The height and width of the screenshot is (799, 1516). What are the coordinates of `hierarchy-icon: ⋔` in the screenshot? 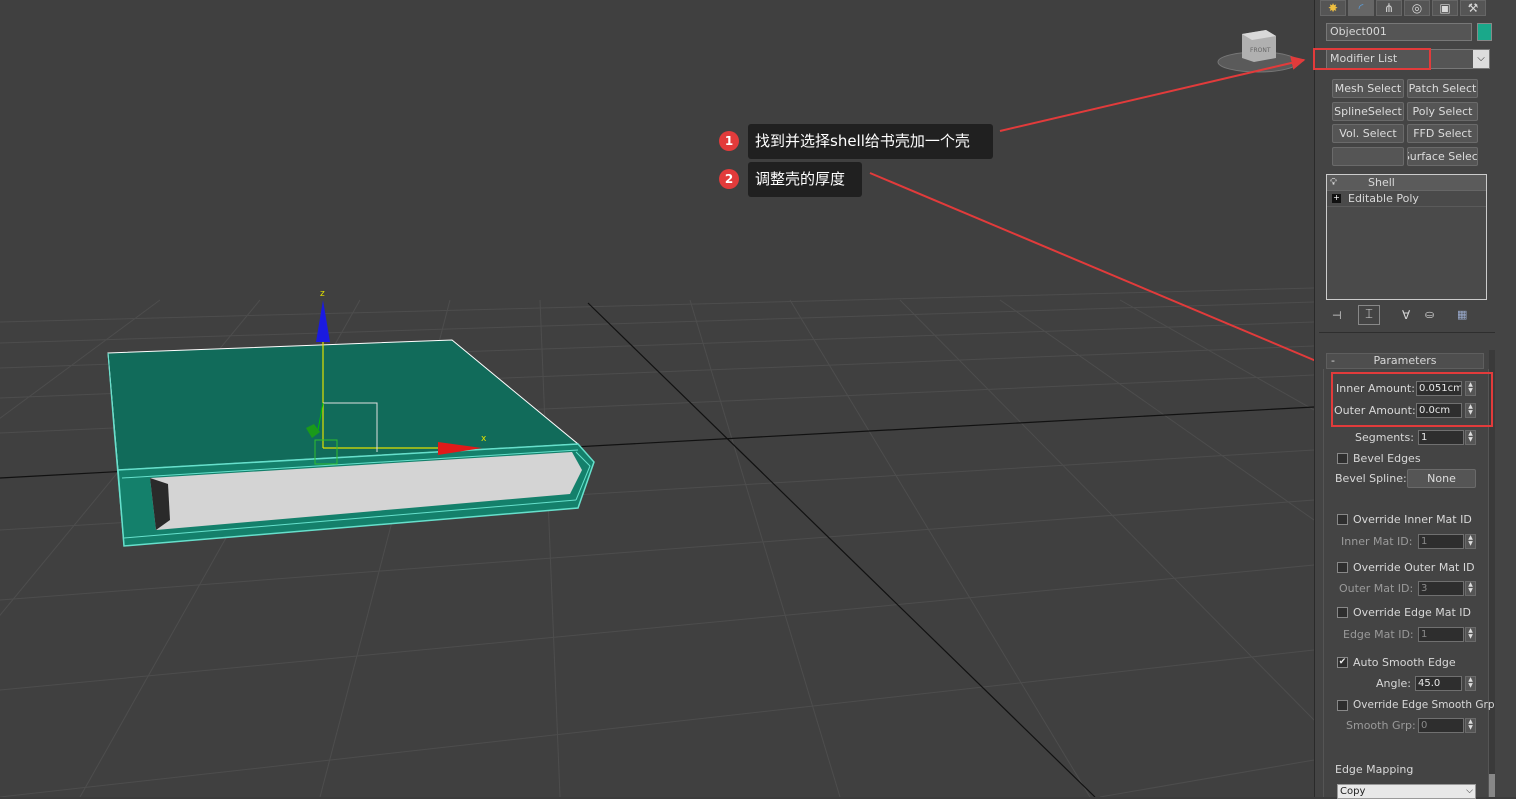 It's located at (1389, 8).